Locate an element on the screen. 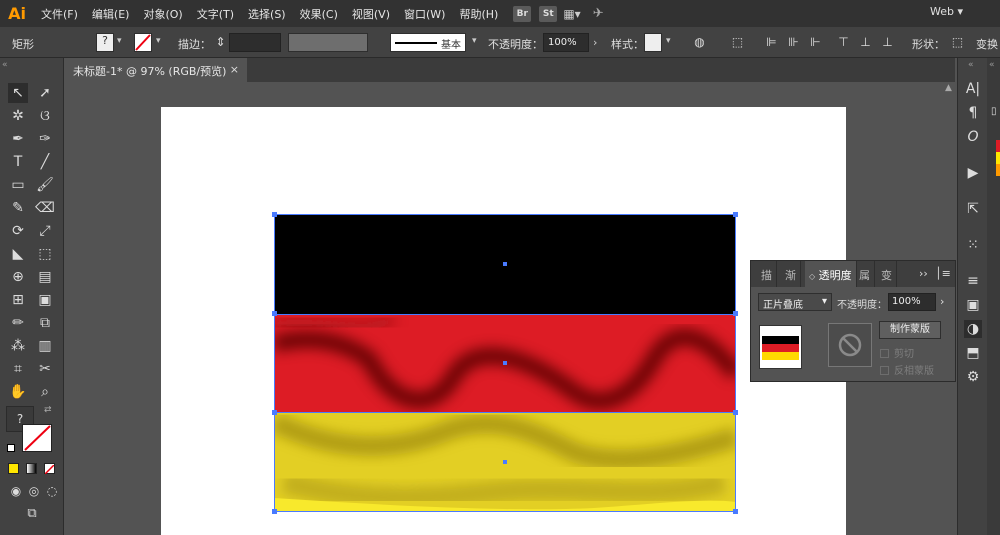  stroke-dropdown-icon: ▾ is located at coordinates (158, 41).